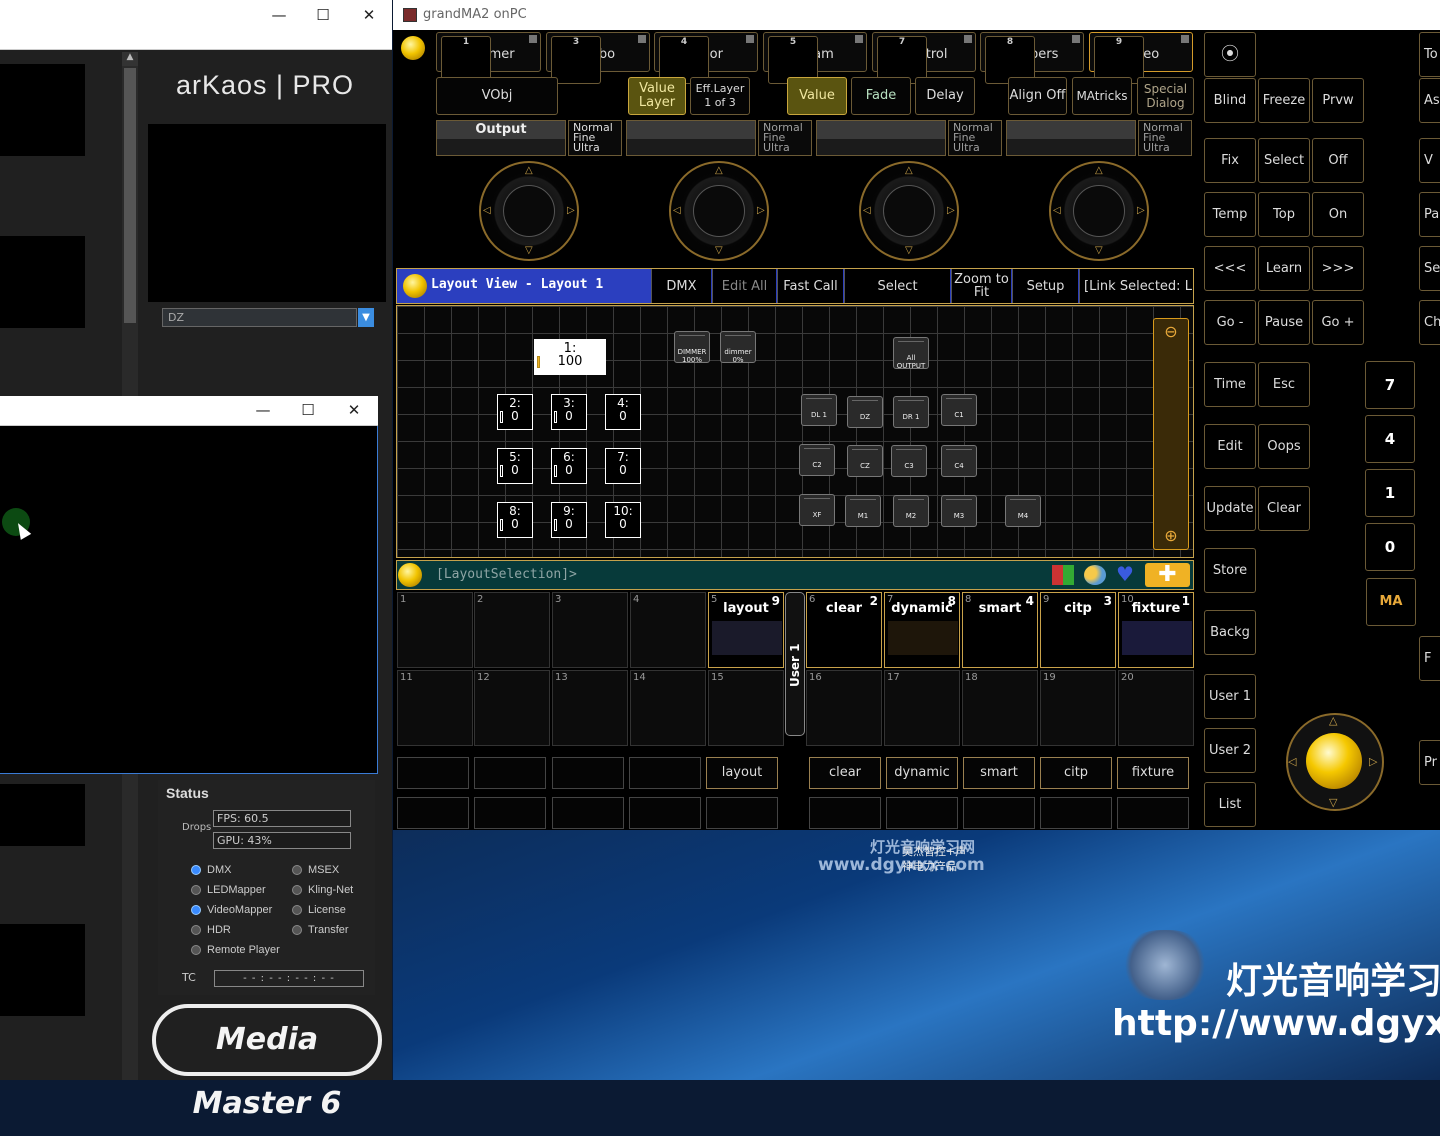  What do you see at coordinates (911, 353) in the screenshot?
I see `layout-object: All OUTPUT` at bounding box center [911, 353].